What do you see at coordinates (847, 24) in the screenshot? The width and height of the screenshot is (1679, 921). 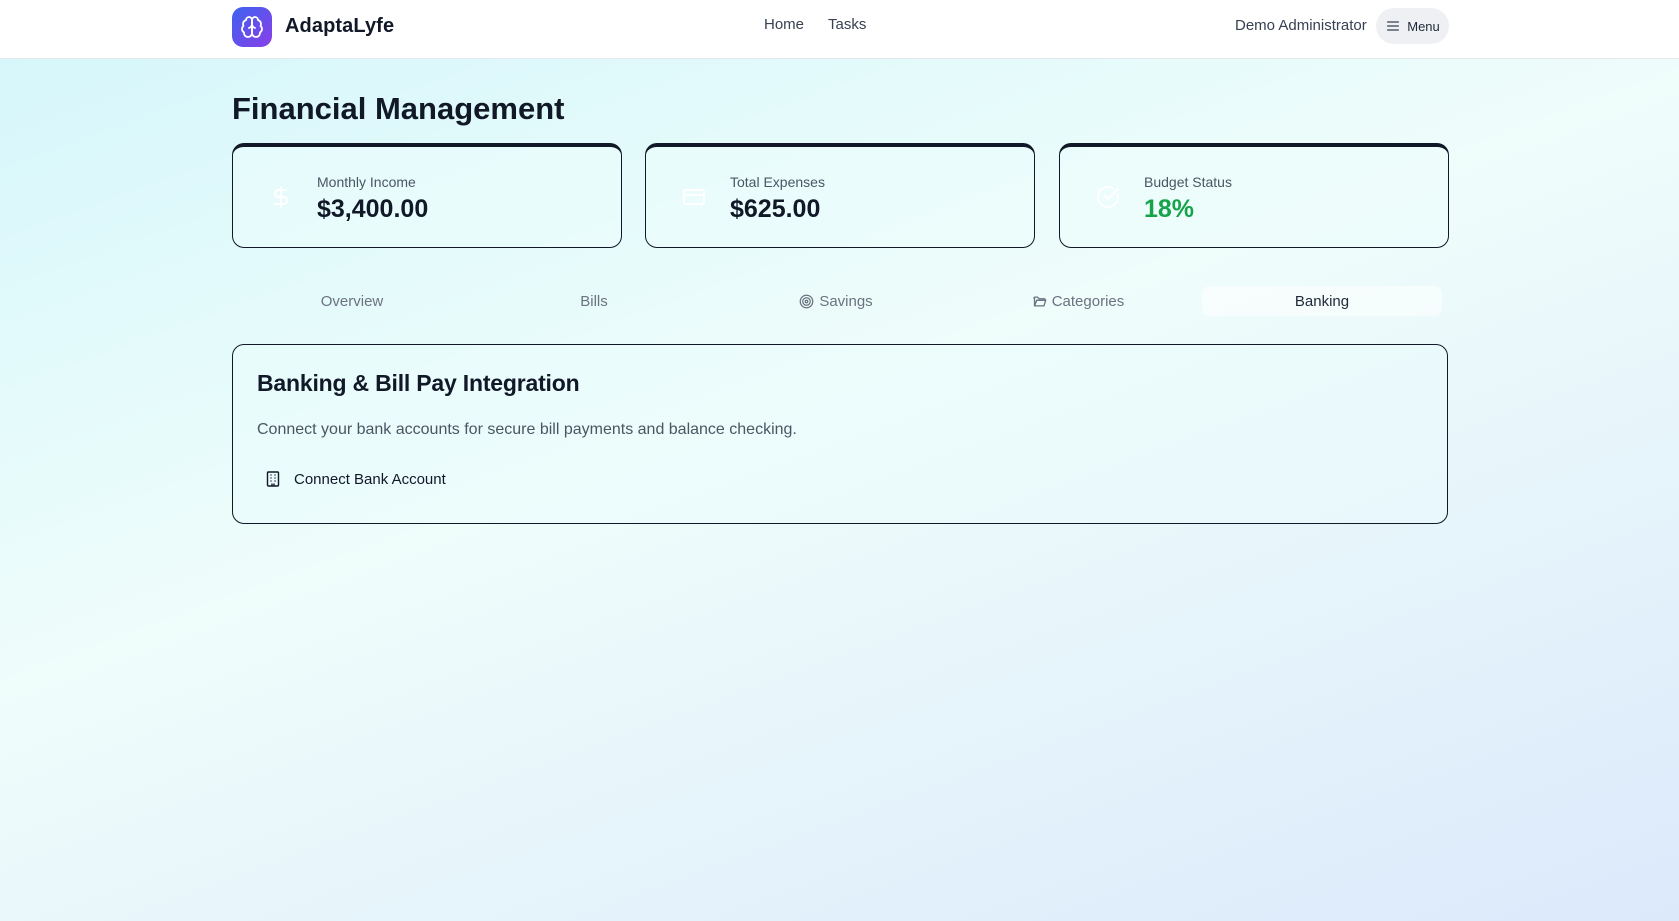 I see `nav-link-tasks: Tasks` at bounding box center [847, 24].